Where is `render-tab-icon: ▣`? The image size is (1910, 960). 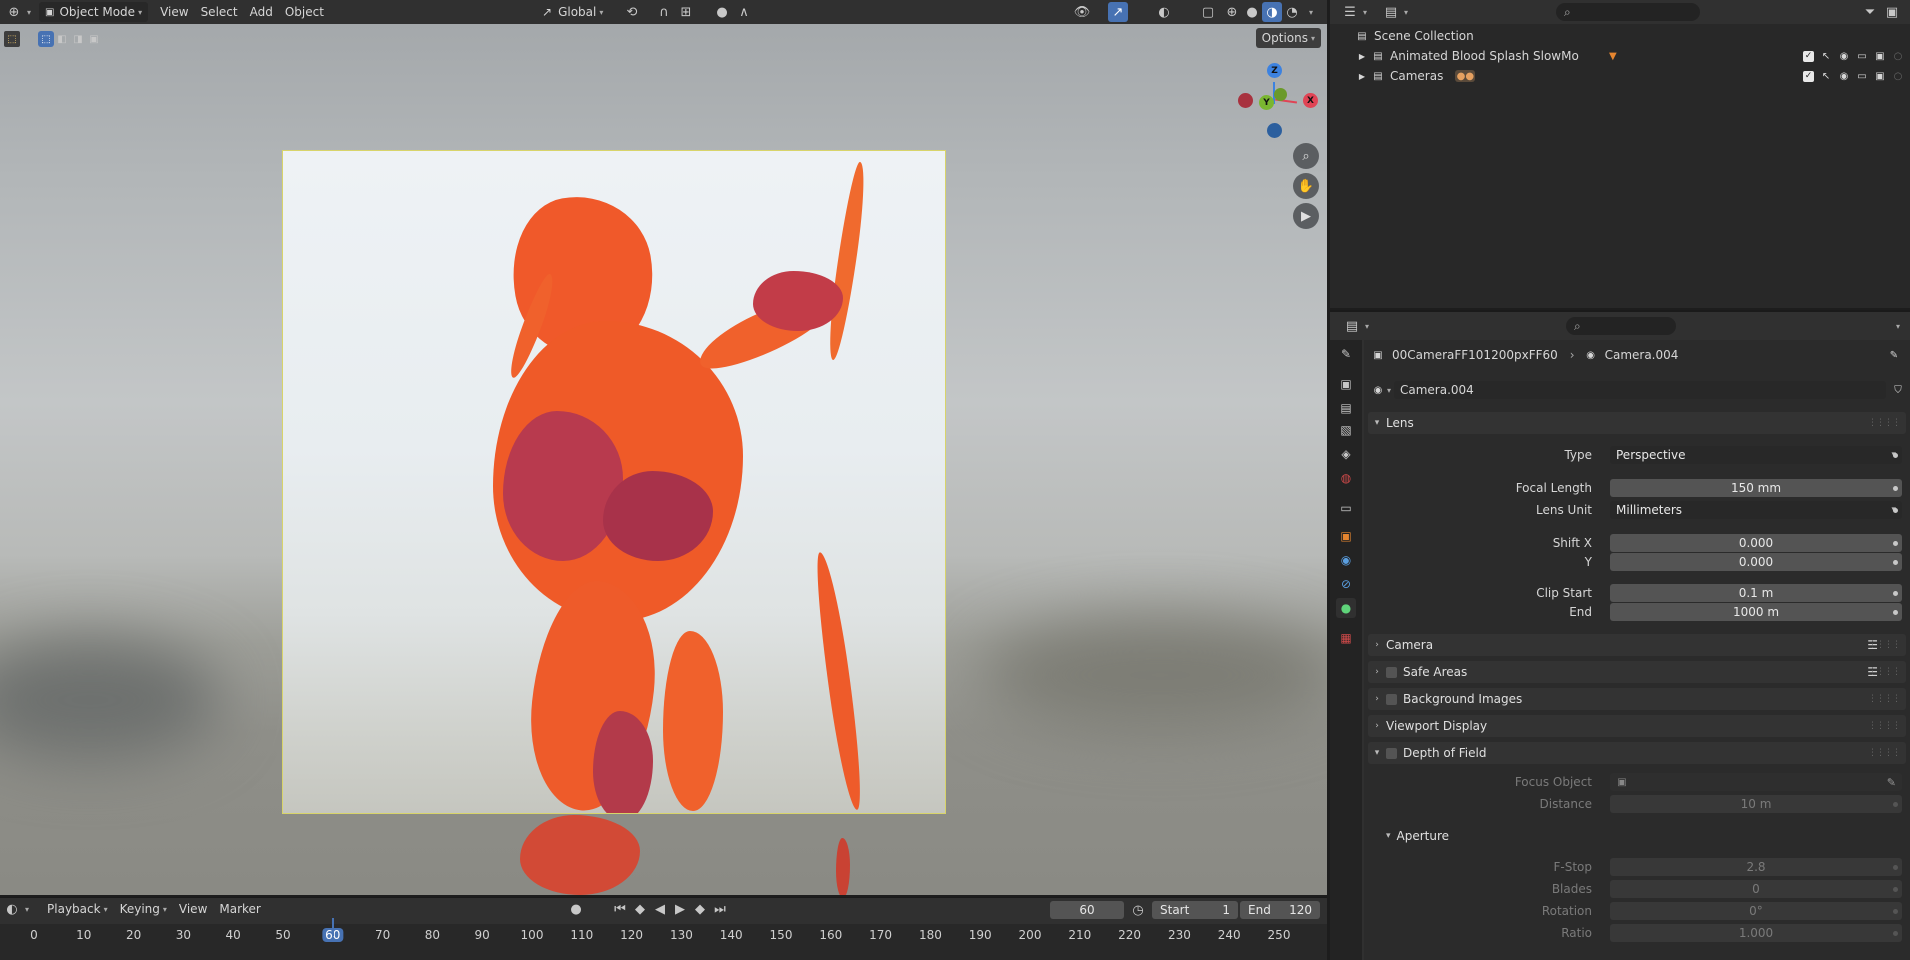
render-tab-icon: ▣ is located at coordinates (1346, 384).